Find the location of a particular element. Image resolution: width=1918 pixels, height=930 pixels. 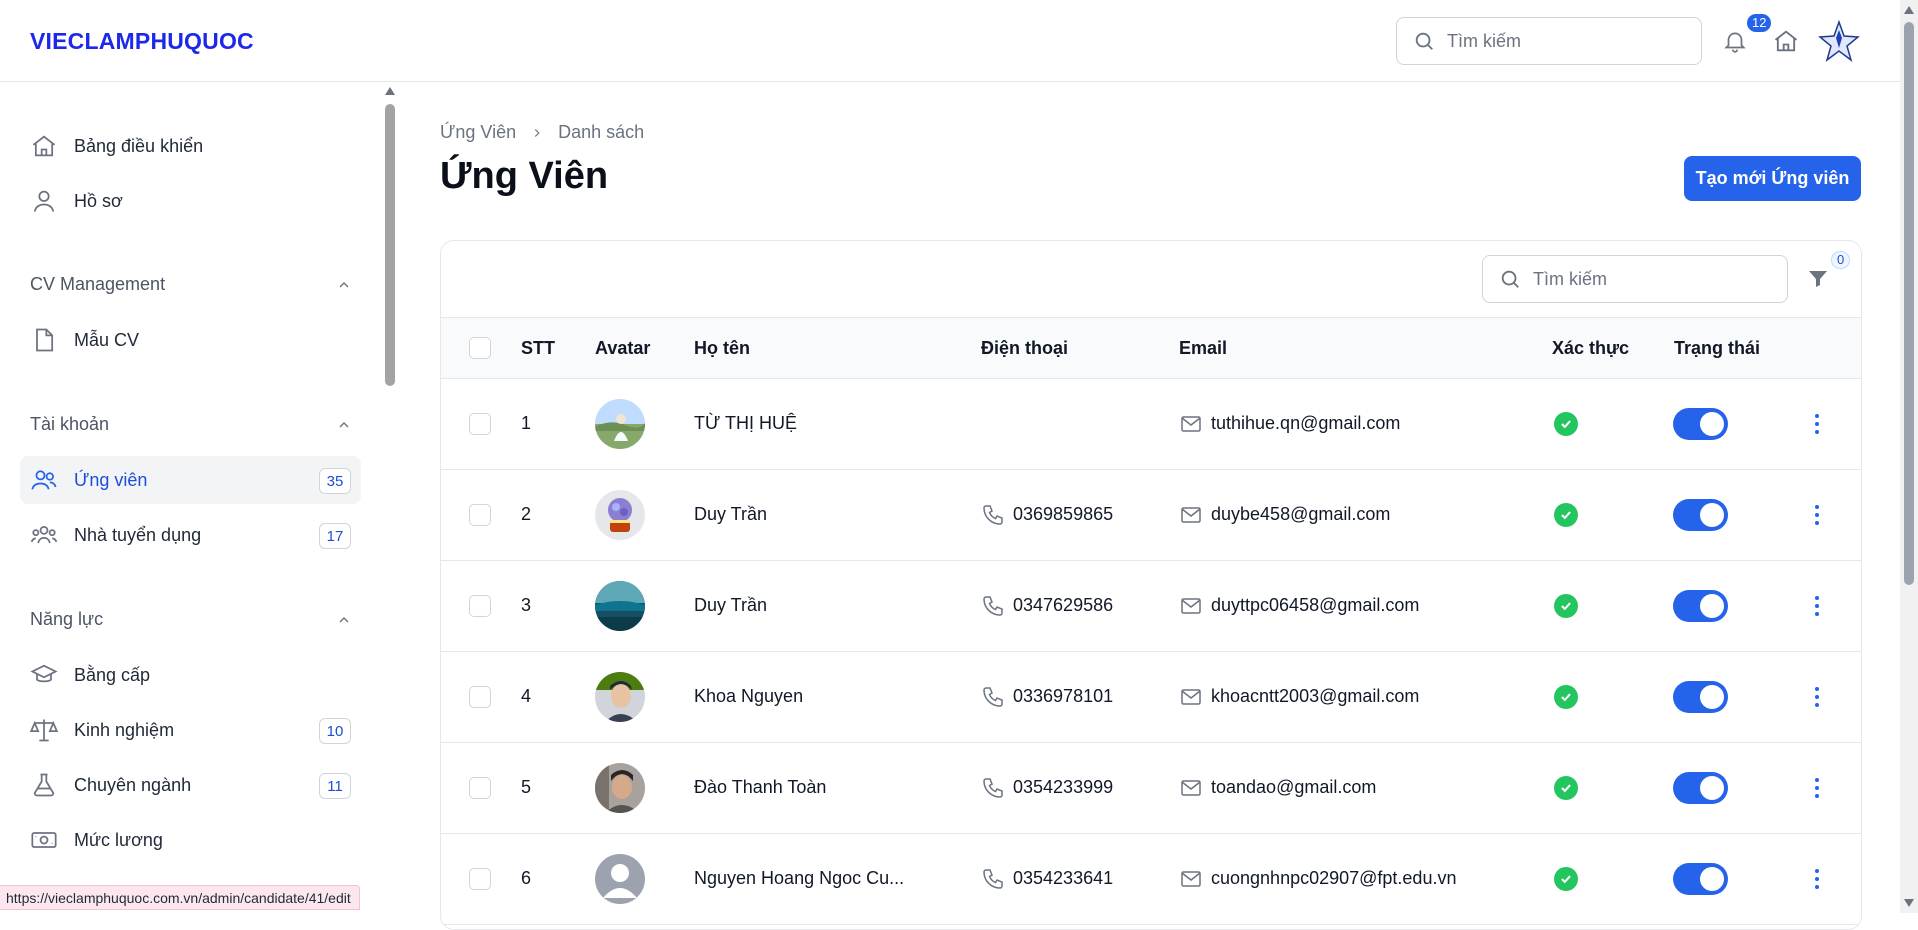

sidebar-item-dashboard: Bảng điều khiển is located at coordinates (190, 146).